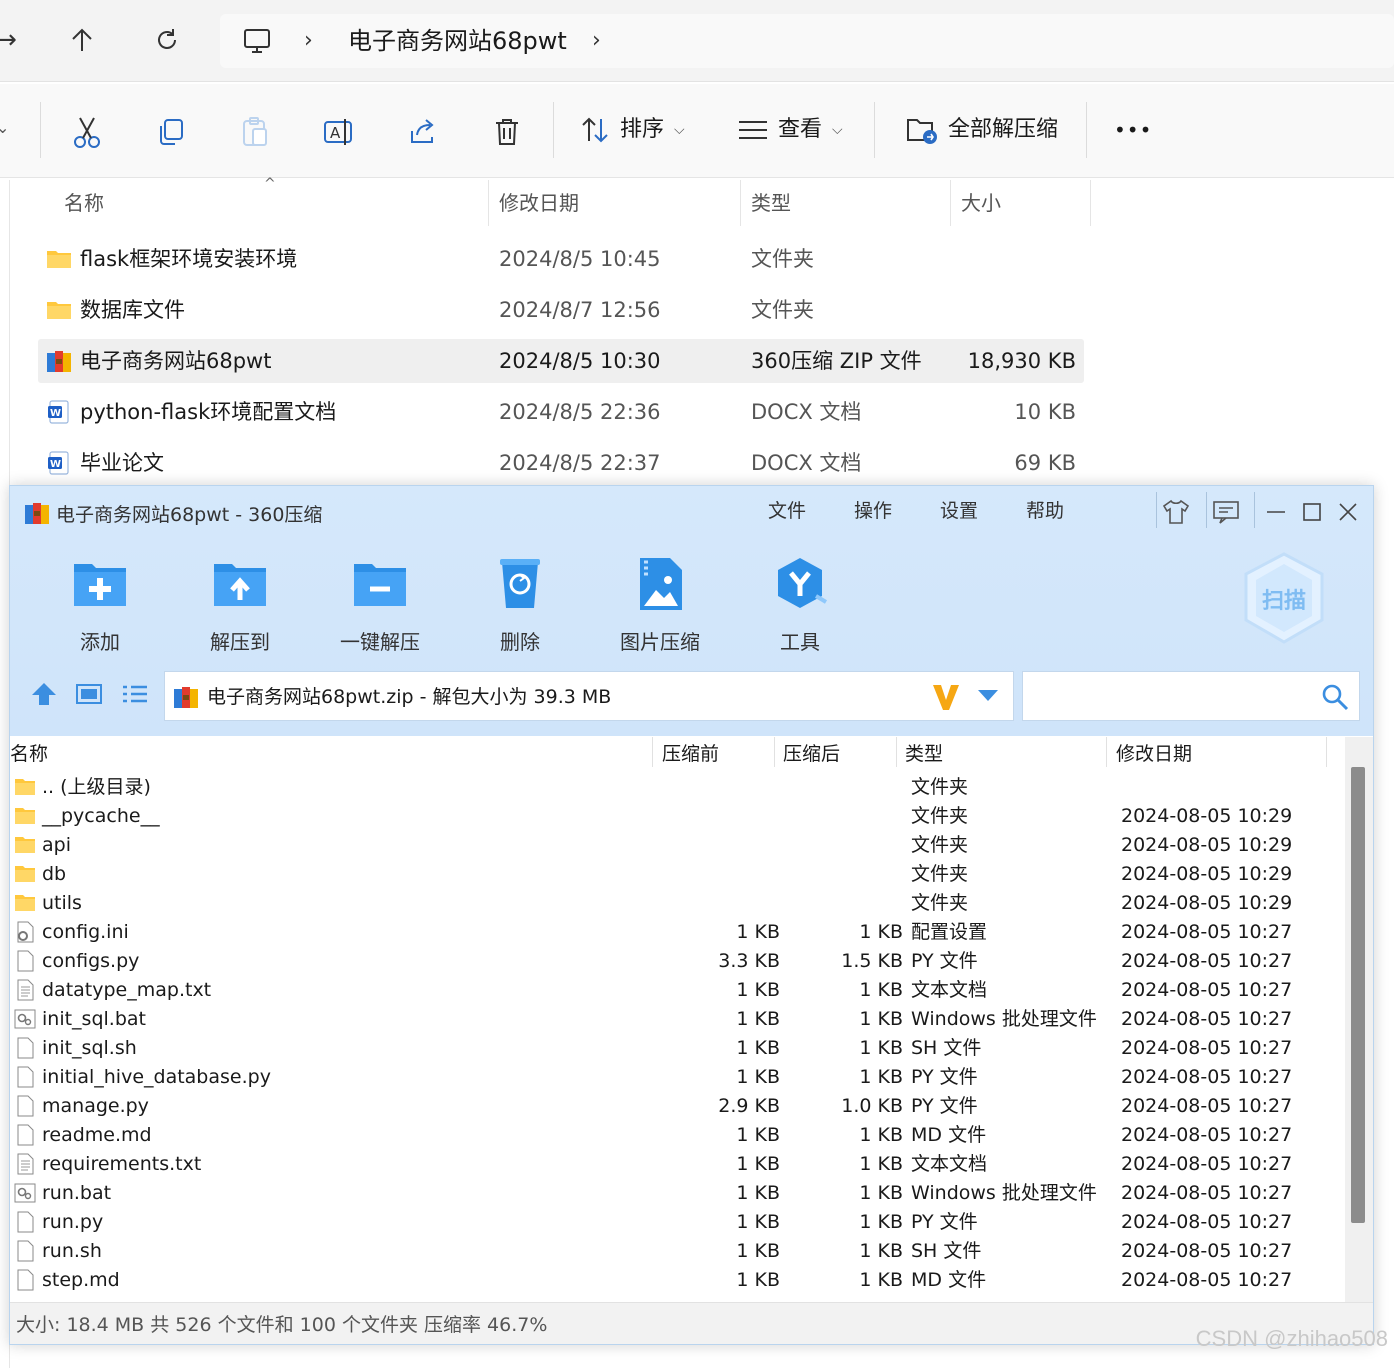  Describe the element at coordinates (677, 816) in the screenshot. I see `archive-row: __pycache__ 文件夹 2024-08-05 10:29` at that location.